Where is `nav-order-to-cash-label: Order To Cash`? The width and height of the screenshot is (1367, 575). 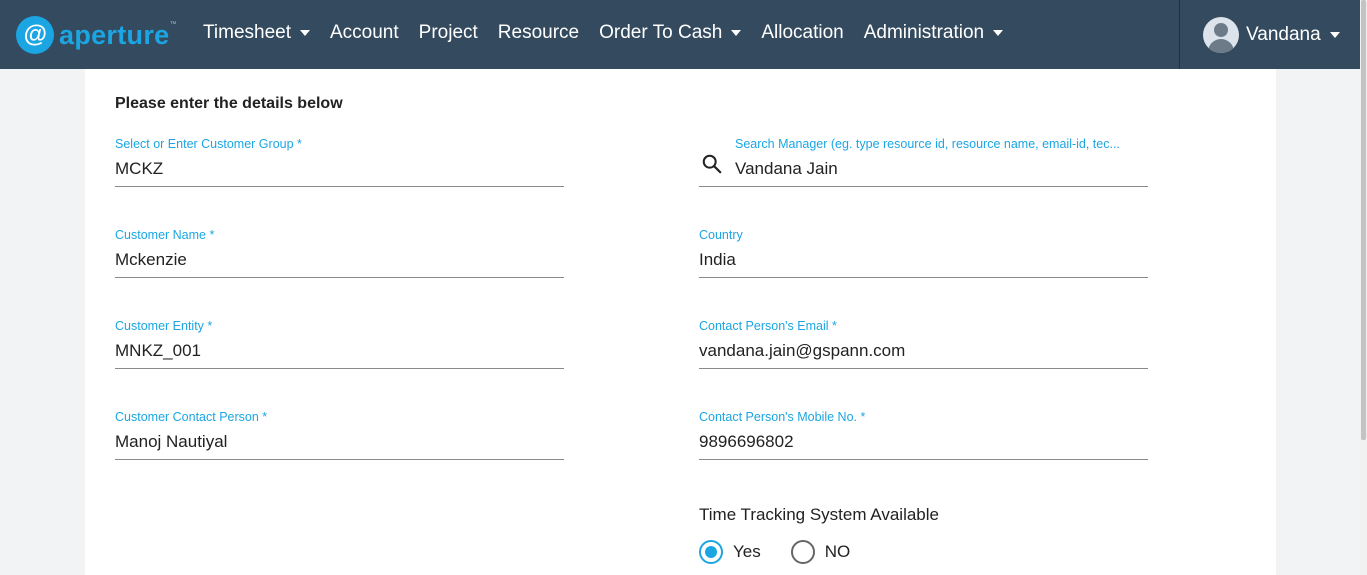
nav-order-to-cash-label: Order To Cash is located at coordinates (661, 32).